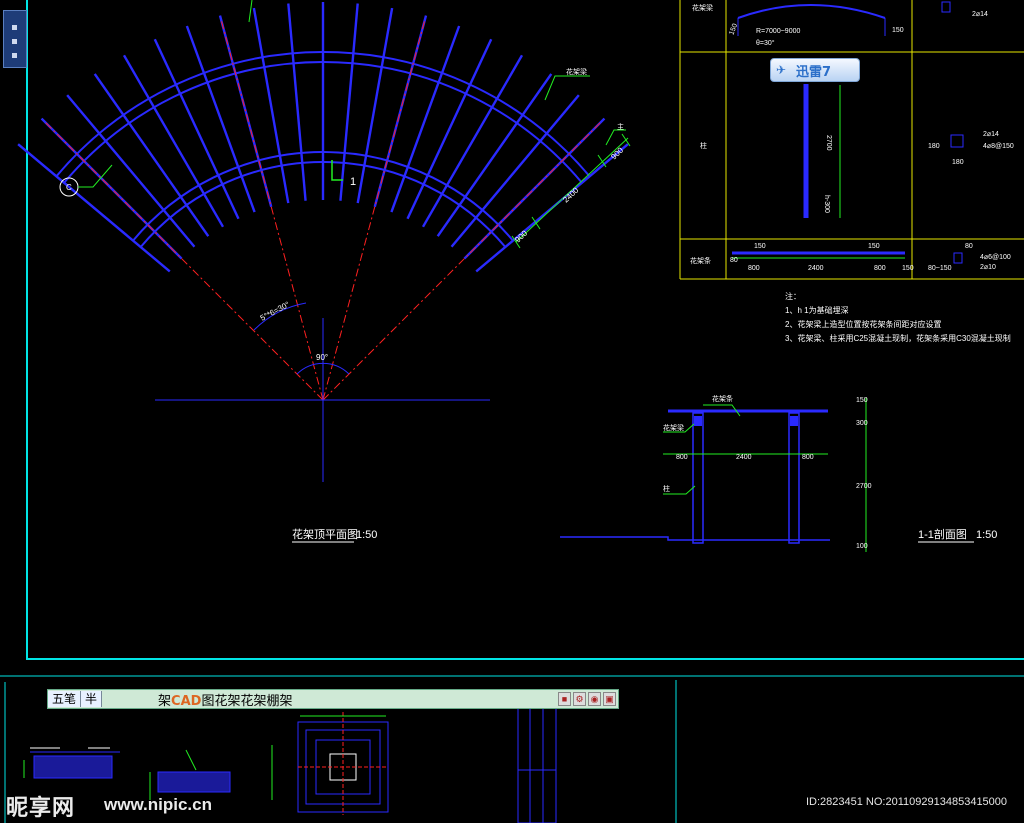  I want to click on table-row3-rebar-b: 2⌀10, so click(988, 267).